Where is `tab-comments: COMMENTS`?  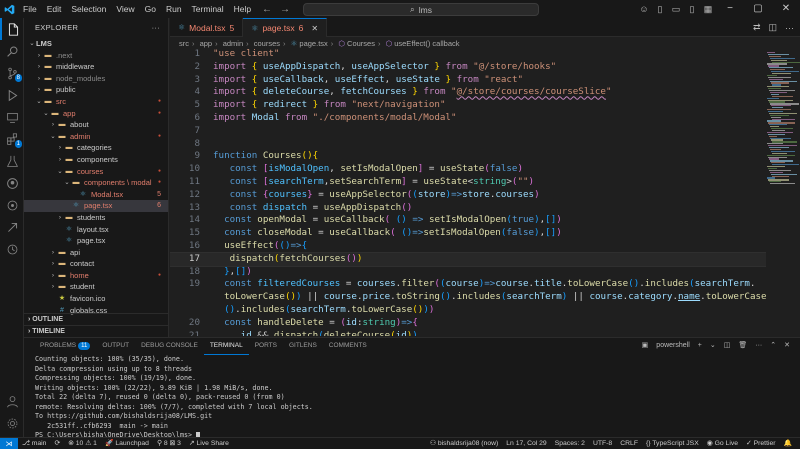 tab-comments: COMMENTS is located at coordinates (348, 346).